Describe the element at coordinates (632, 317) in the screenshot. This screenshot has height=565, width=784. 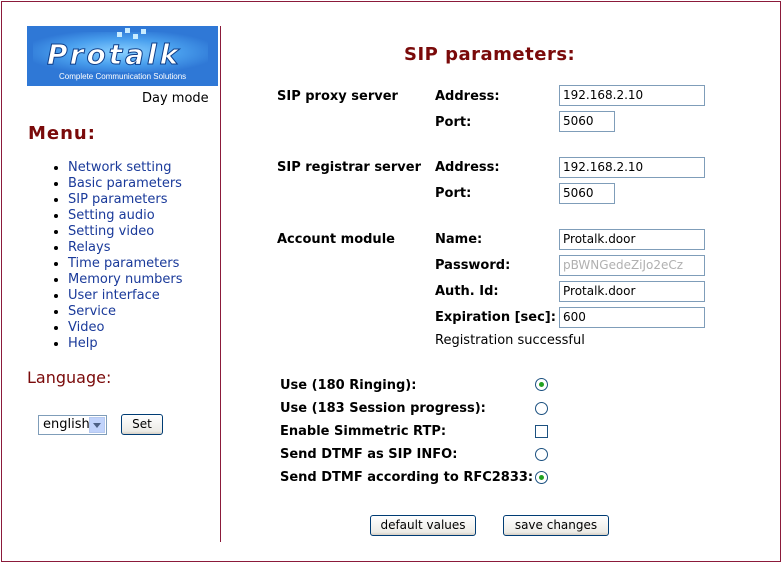
I see `account-expiration-input: 600` at that location.